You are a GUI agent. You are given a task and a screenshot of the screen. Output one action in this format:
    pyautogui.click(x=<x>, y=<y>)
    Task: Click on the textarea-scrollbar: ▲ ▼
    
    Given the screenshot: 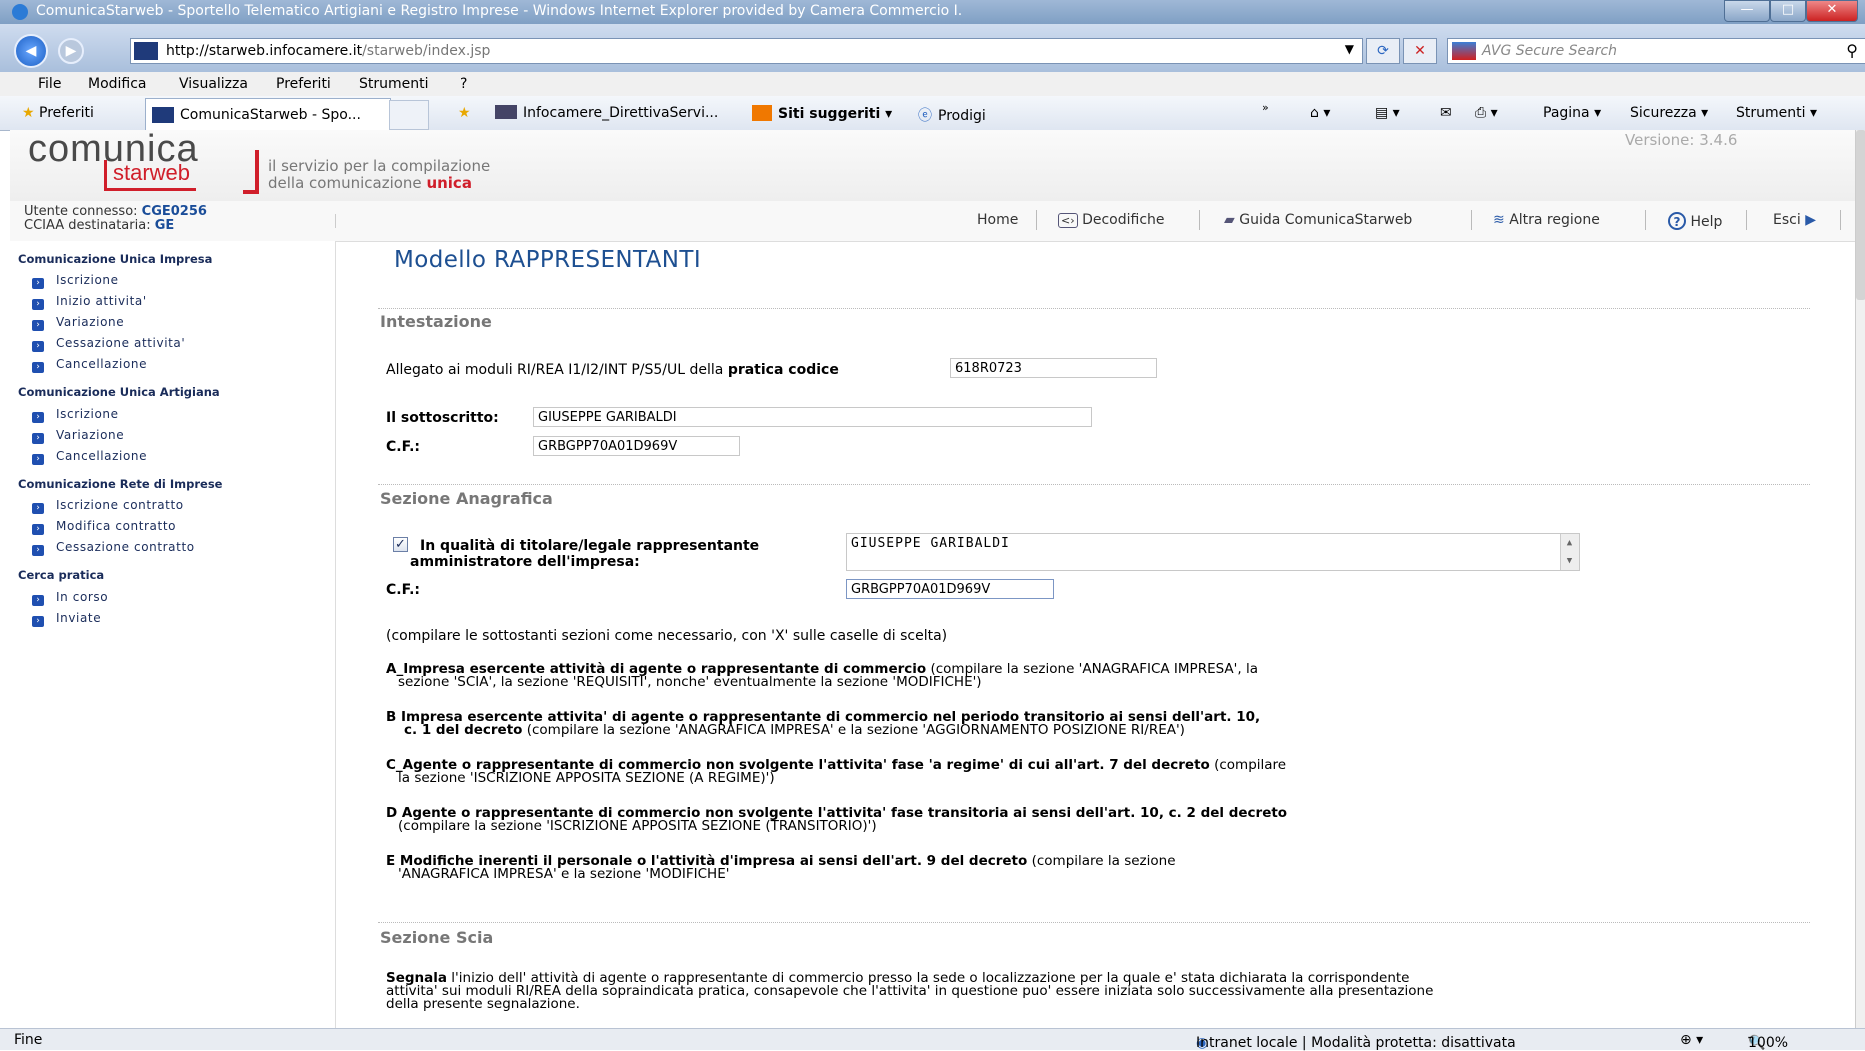 What is the action you would take?
    pyautogui.click(x=1569, y=552)
    